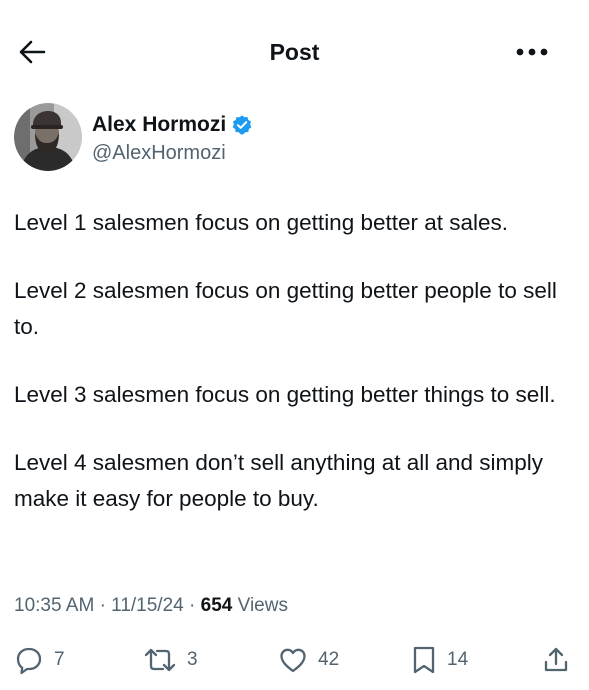 This screenshot has width=589, height=690. I want to click on arrow-left-icon, so click(32, 52).